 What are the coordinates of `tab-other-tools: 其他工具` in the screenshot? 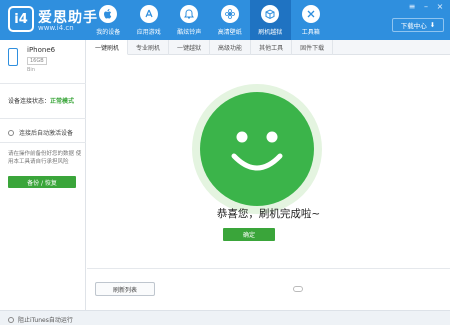 It's located at (272, 47).